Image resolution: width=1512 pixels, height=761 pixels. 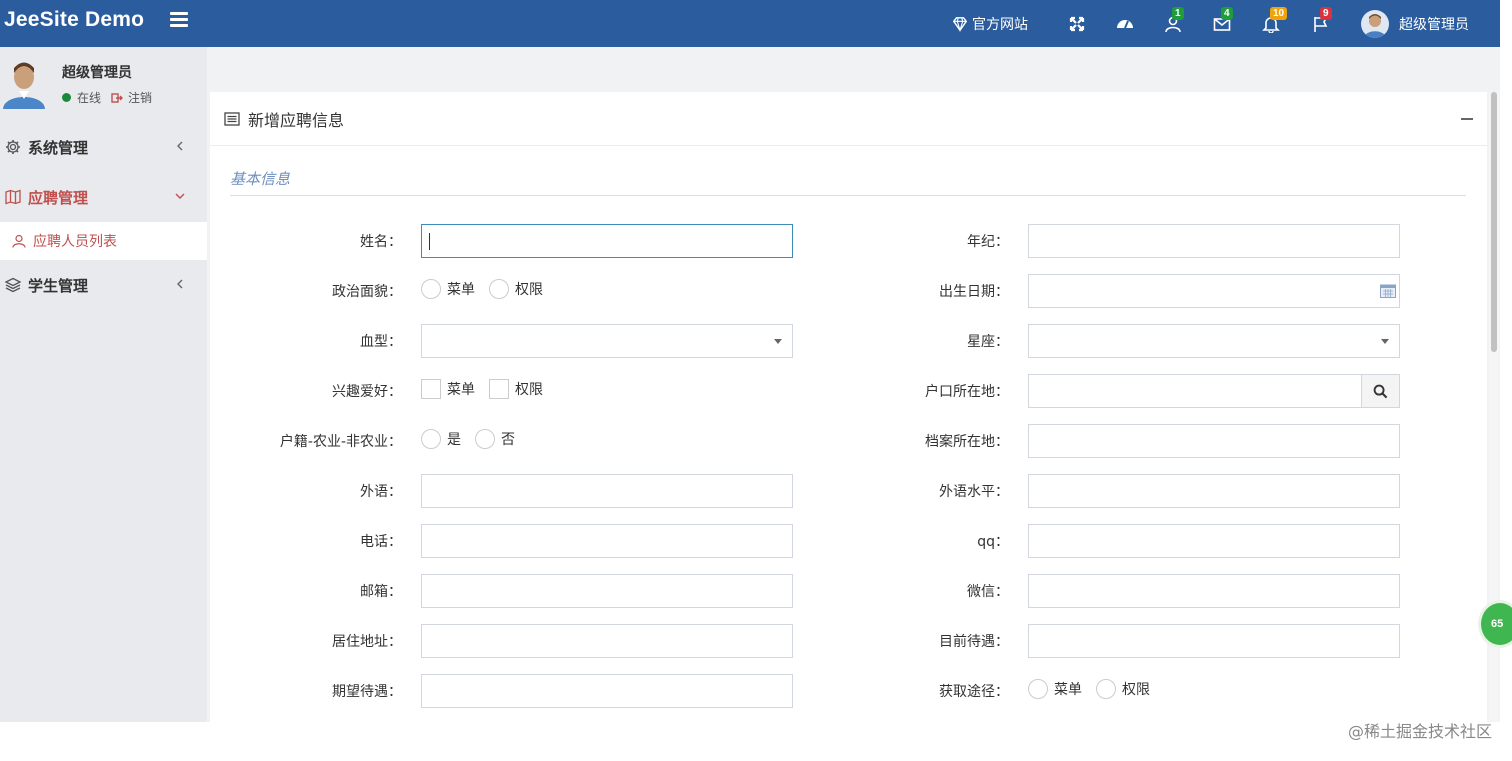 I want to click on text-caret, so click(x=429, y=241).